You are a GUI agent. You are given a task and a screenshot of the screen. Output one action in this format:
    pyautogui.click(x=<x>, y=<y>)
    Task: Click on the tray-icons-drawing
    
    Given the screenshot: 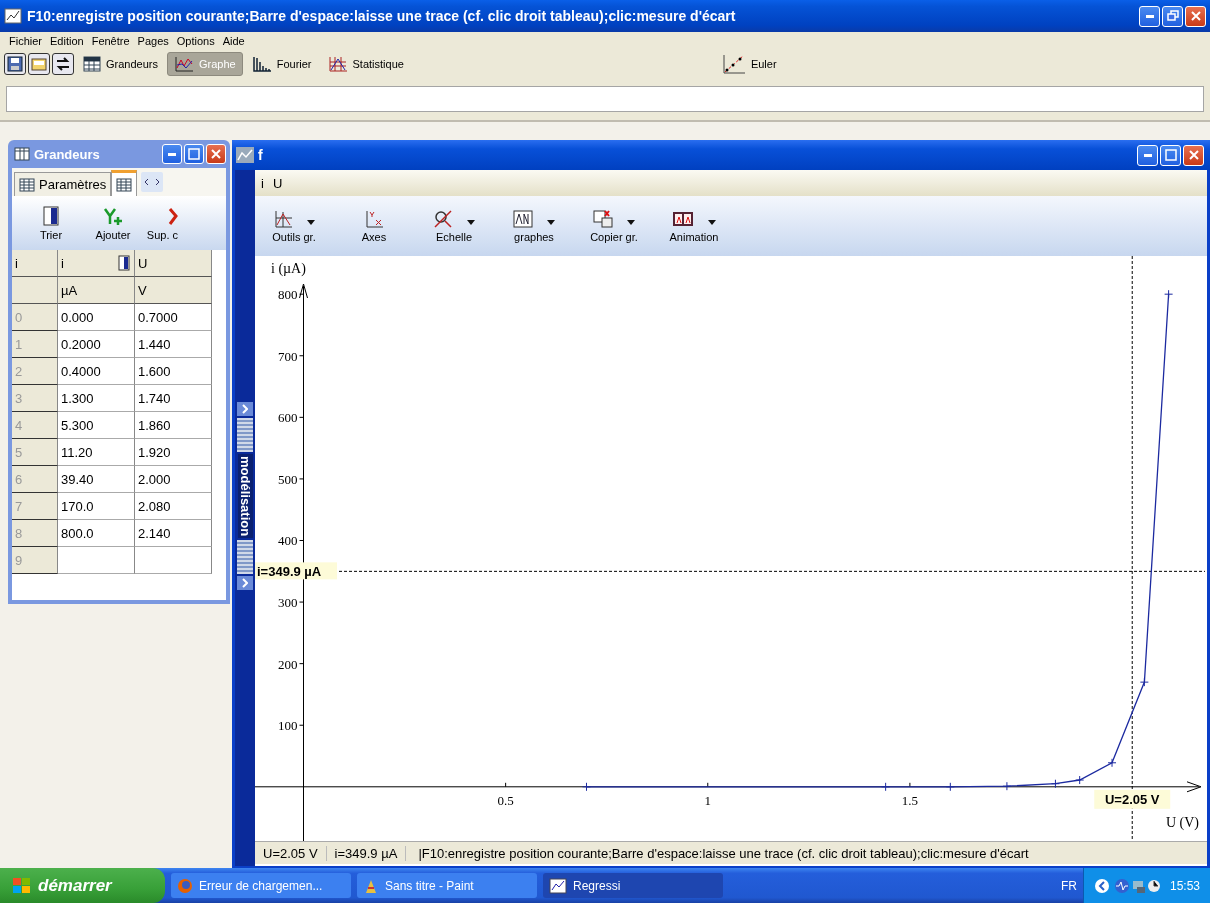 What is the action you would take?
    pyautogui.click(x=1137, y=885)
    